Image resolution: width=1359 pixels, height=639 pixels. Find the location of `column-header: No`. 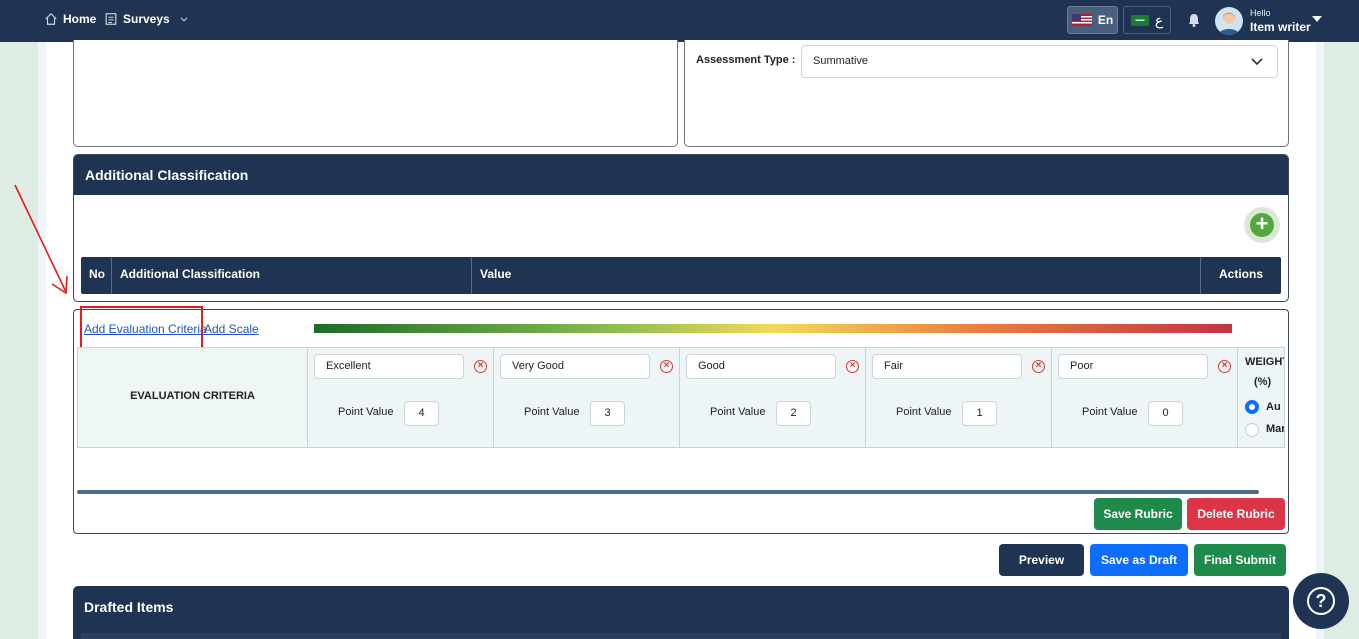

column-header: No is located at coordinates (96, 275).